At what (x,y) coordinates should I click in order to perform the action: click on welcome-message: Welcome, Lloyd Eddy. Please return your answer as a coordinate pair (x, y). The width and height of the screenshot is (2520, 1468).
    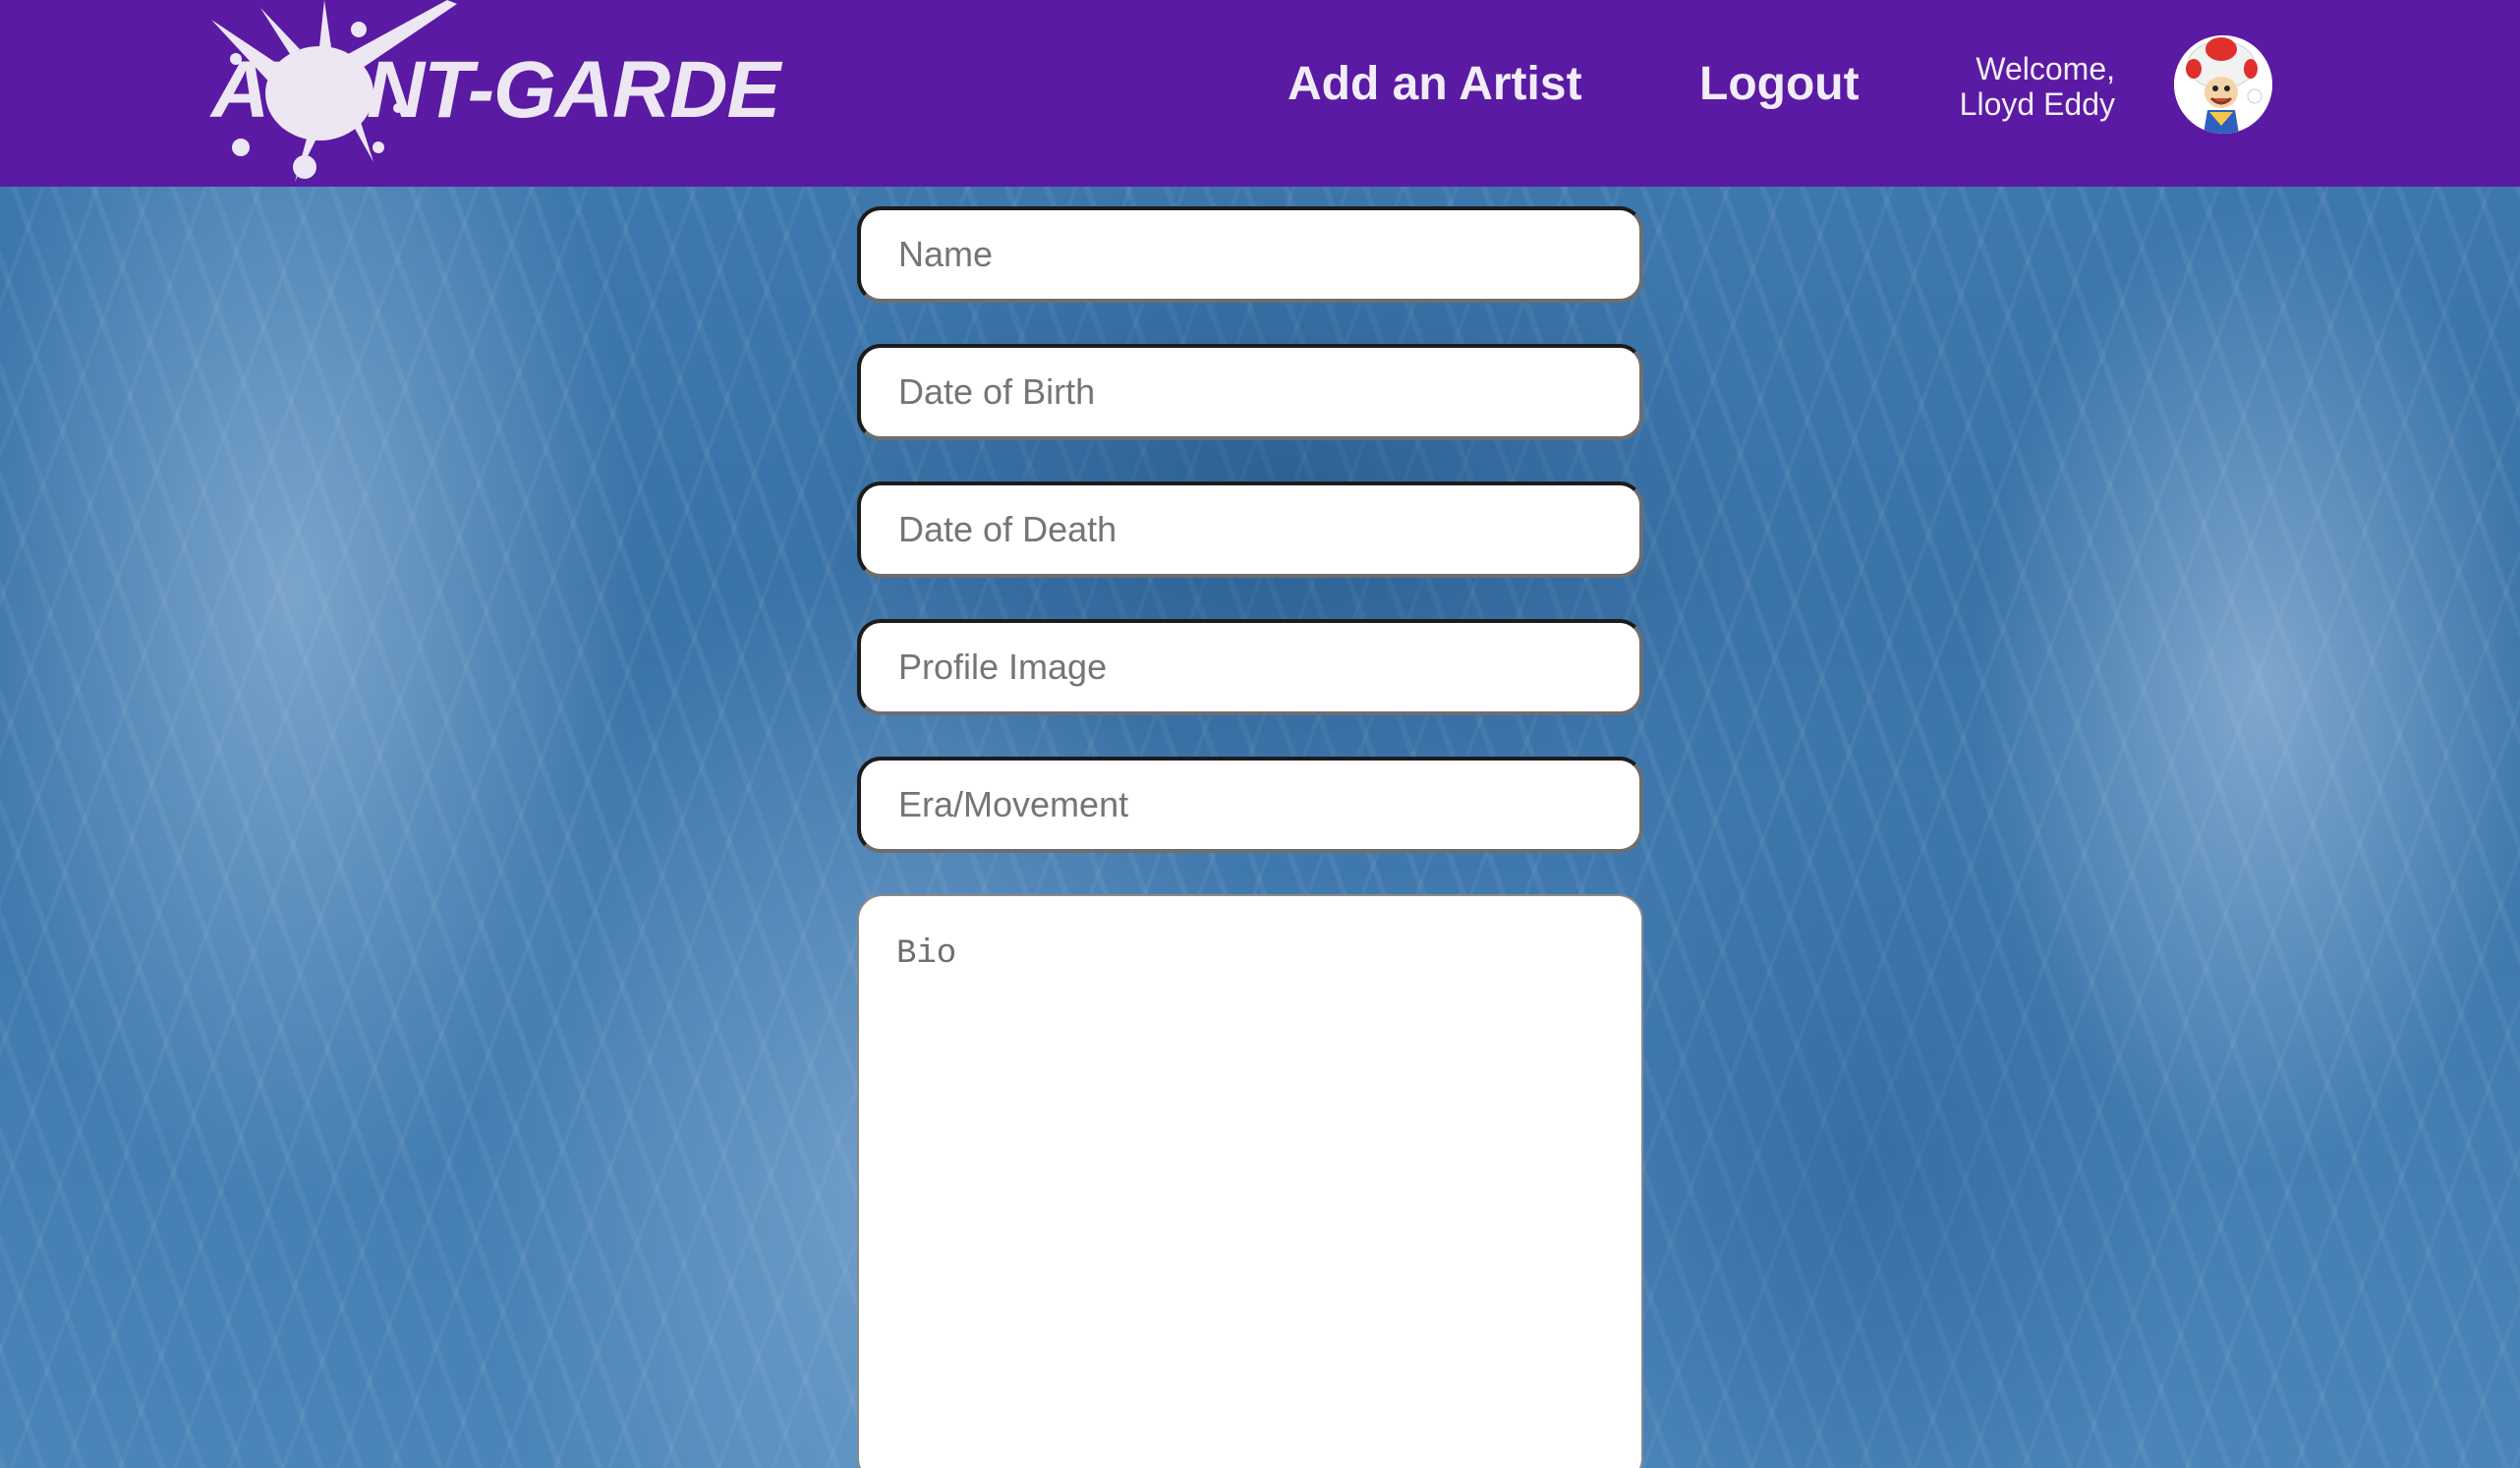
    Looking at the image, I should click on (2037, 87).